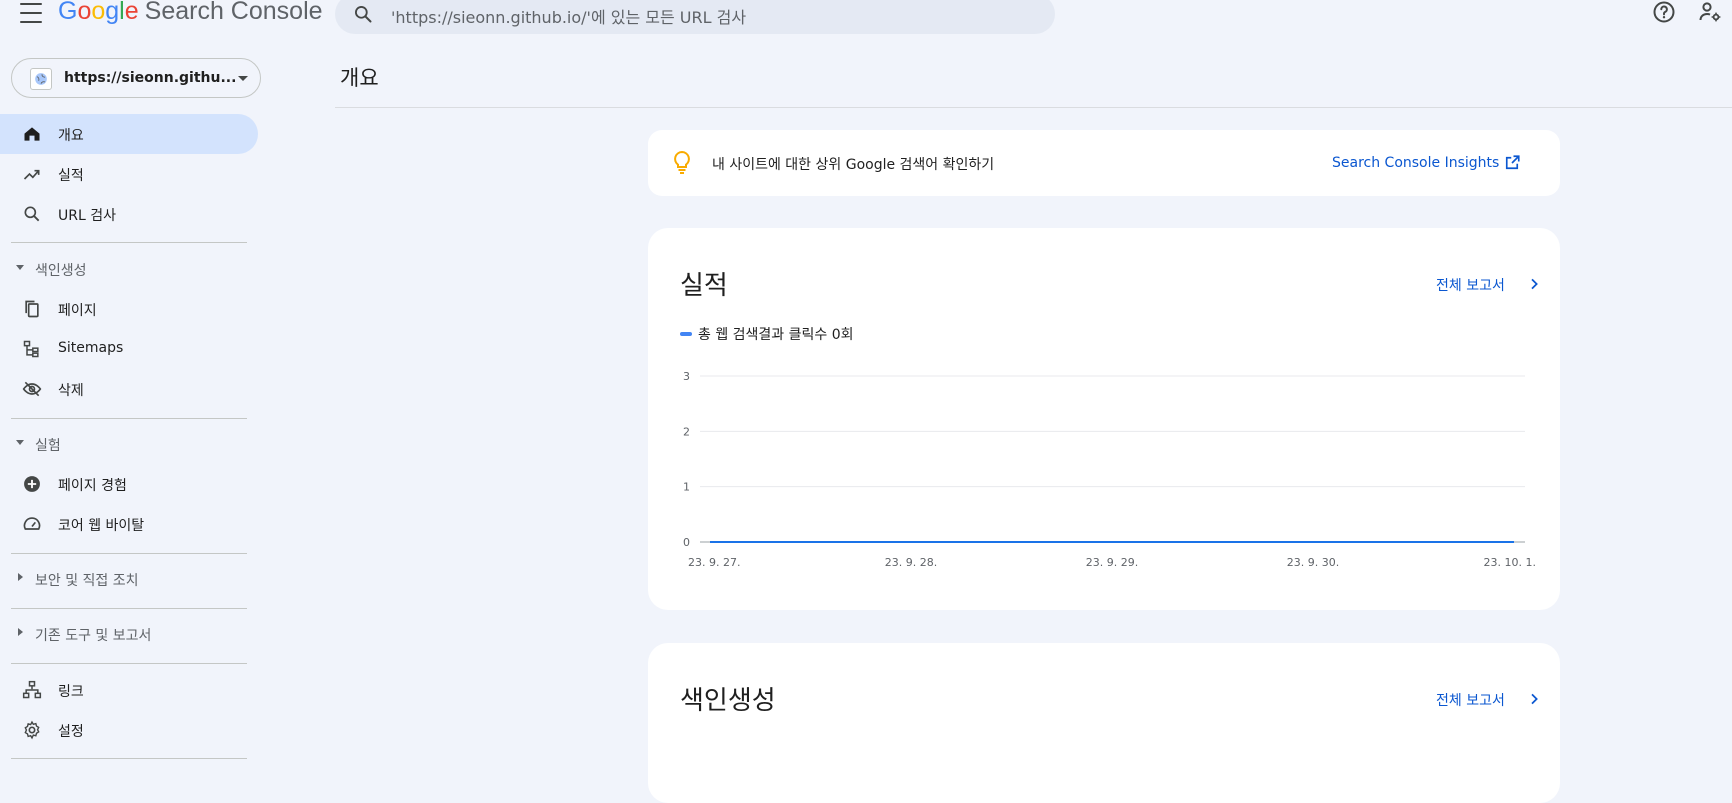 Image resolution: width=1732 pixels, height=803 pixels. What do you see at coordinates (1313, 562) in the screenshot?
I see `x-tick-label: 23. 9. 30.` at bounding box center [1313, 562].